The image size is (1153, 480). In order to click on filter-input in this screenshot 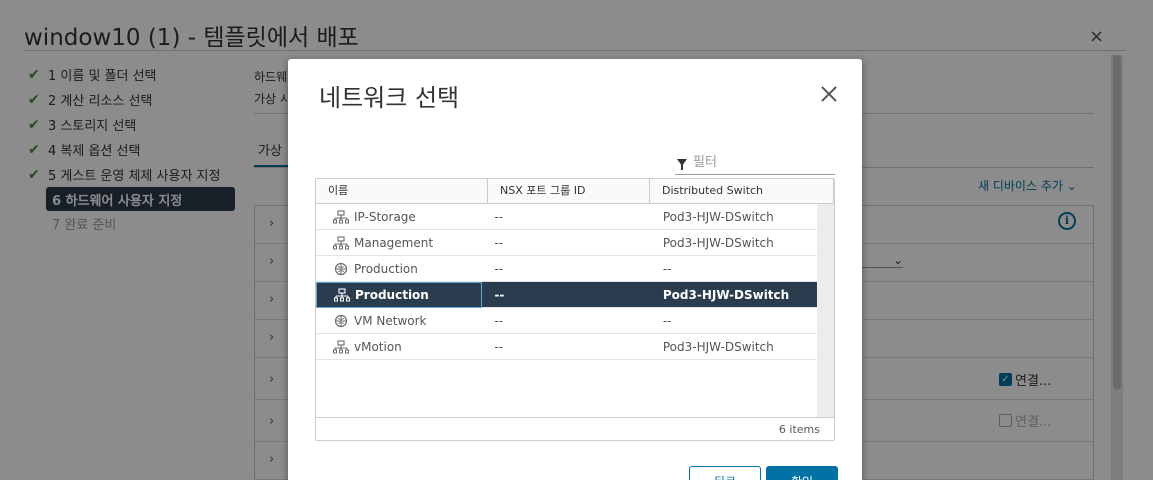, I will do `click(758, 162)`.